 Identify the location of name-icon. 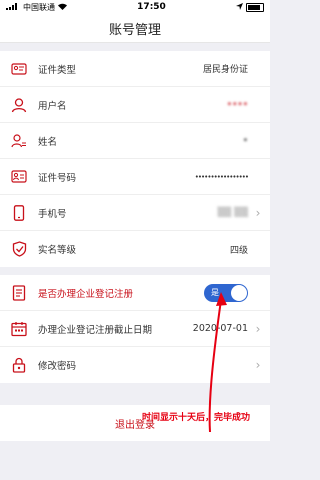
(19, 141).